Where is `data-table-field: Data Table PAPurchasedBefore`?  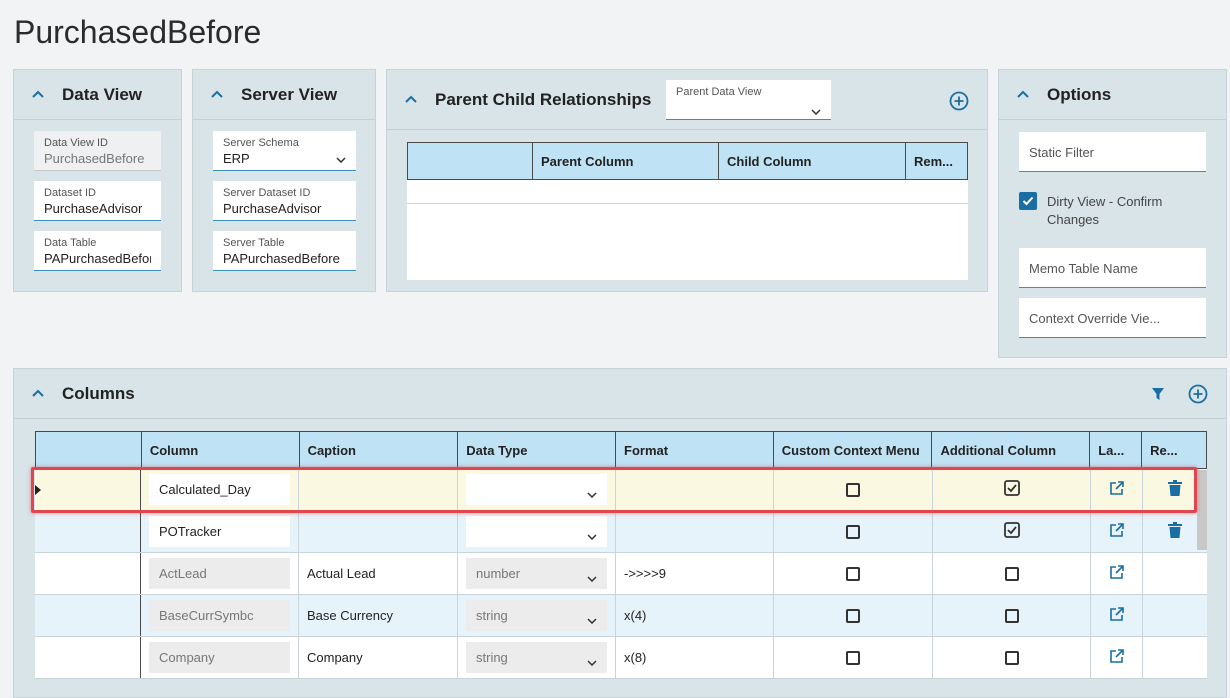 data-table-field: Data Table PAPurchasedBefore is located at coordinates (97, 251).